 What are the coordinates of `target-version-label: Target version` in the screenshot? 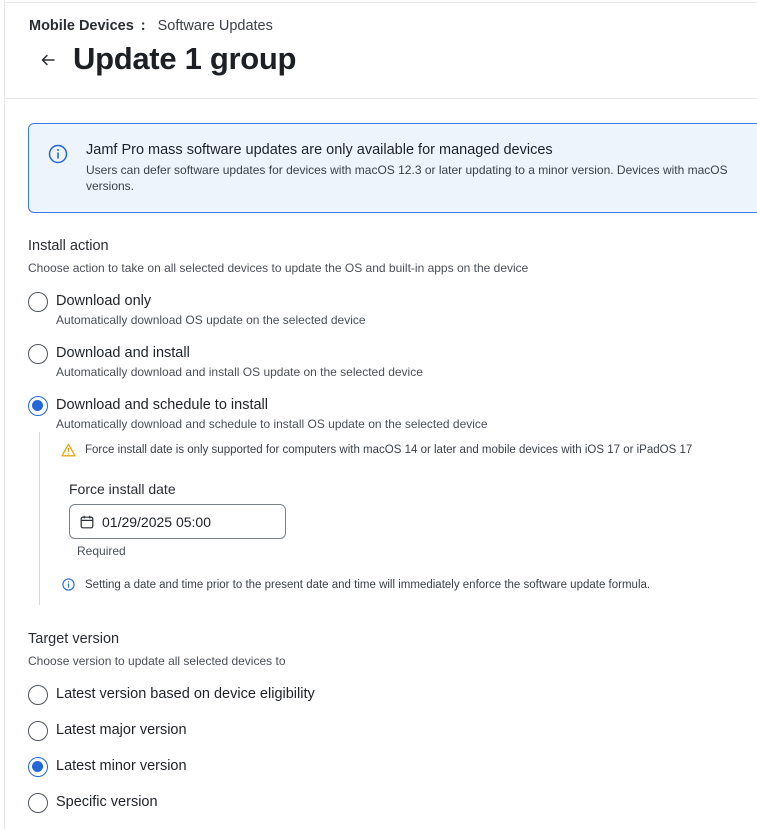 It's located at (74, 639).